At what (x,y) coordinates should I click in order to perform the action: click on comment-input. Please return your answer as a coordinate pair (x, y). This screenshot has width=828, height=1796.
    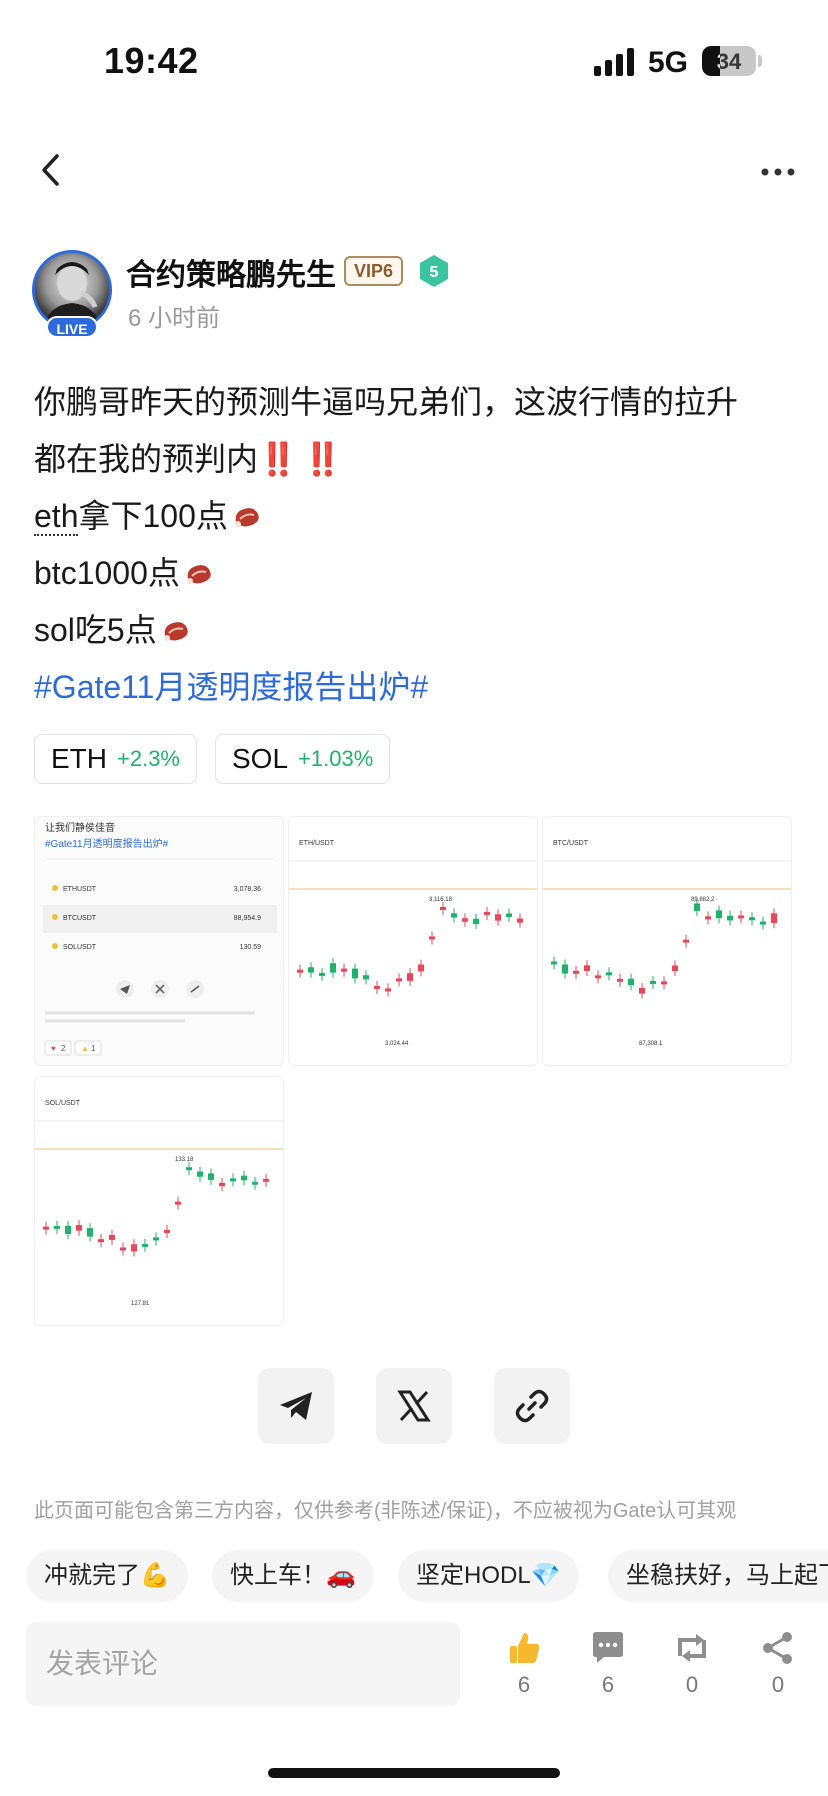
    Looking at the image, I should click on (243, 1664).